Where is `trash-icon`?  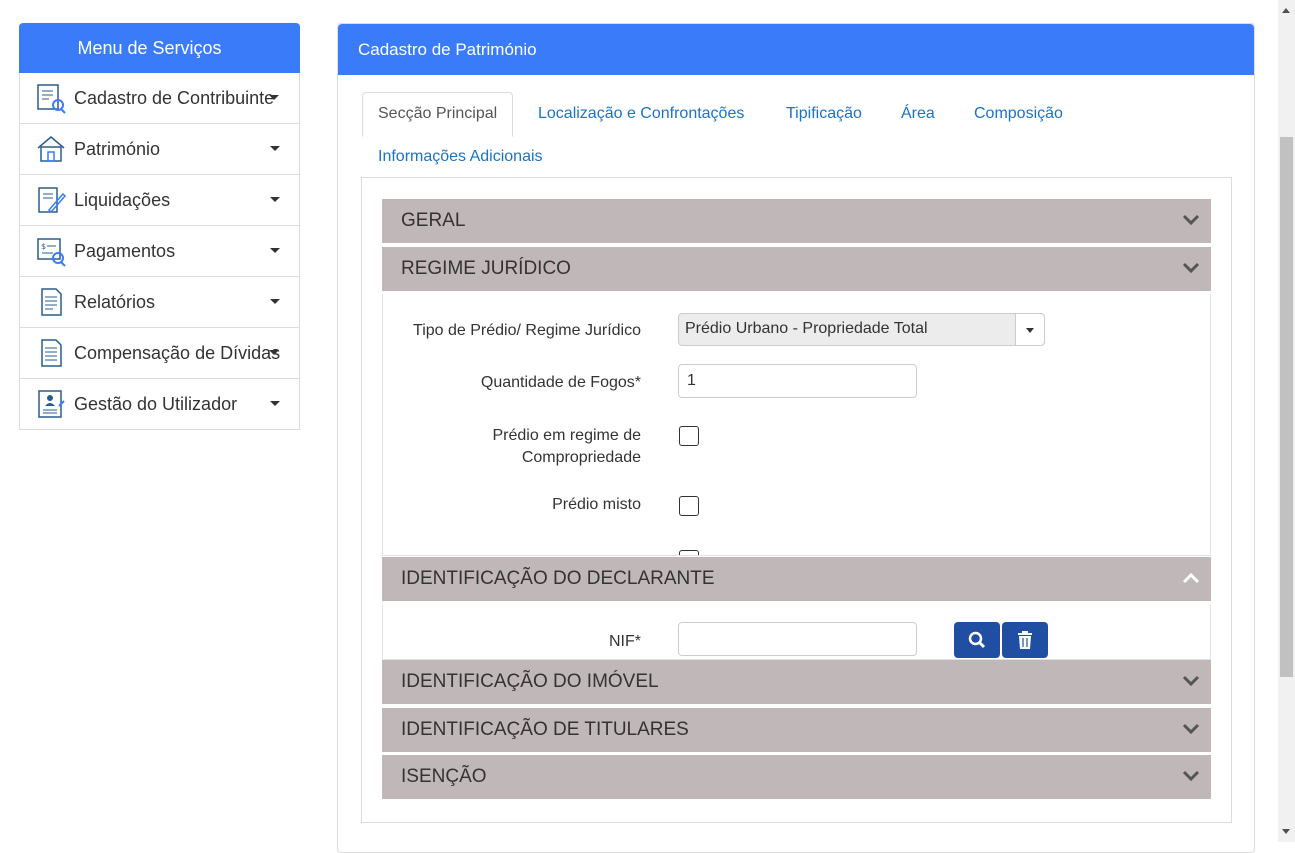 trash-icon is located at coordinates (1025, 640).